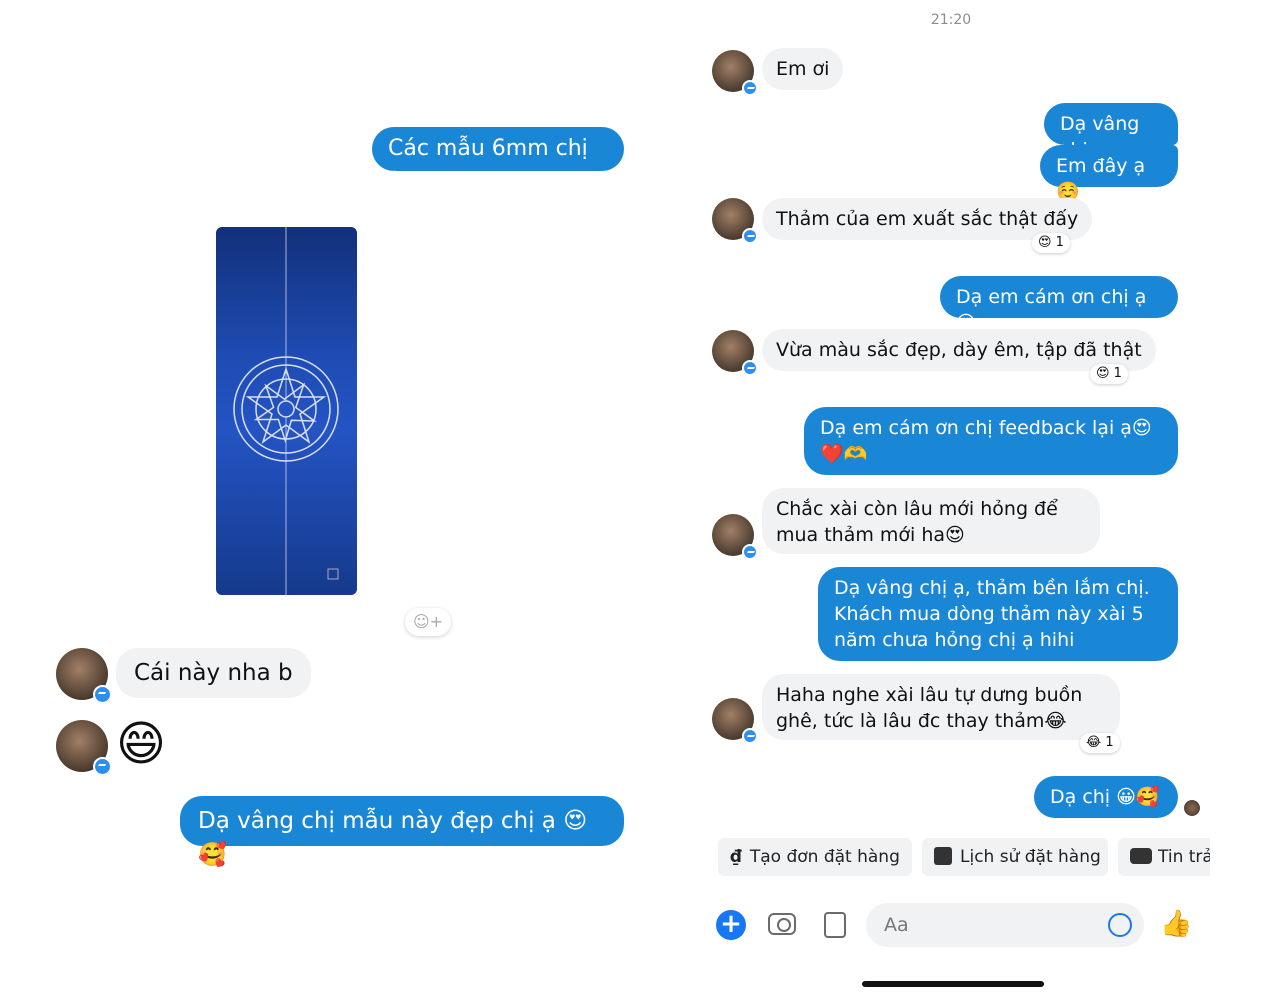 The width and height of the screenshot is (1280, 1000). Describe the element at coordinates (951, 20) in the screenshot. I see `timestamp: 21:20` at that location.